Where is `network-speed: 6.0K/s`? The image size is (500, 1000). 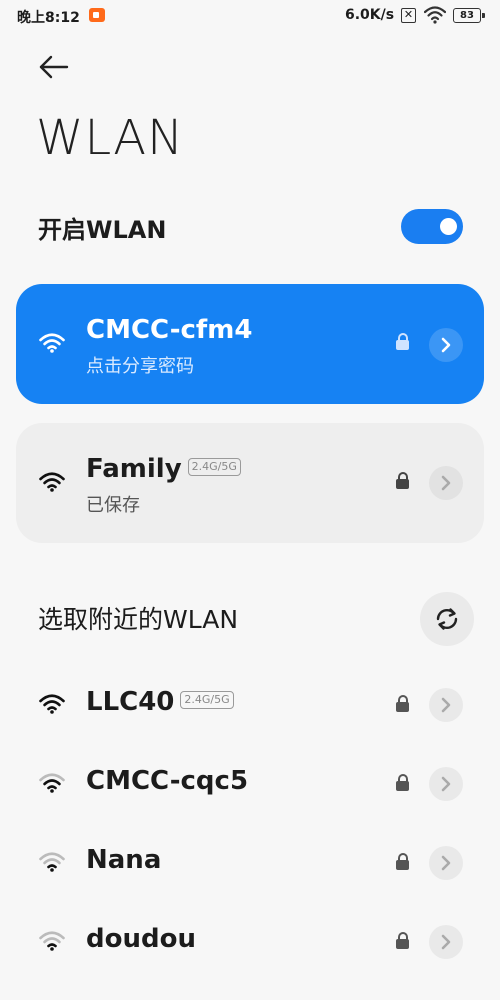 network-speed: 6.0K/s is located at coordinates (370, 15).